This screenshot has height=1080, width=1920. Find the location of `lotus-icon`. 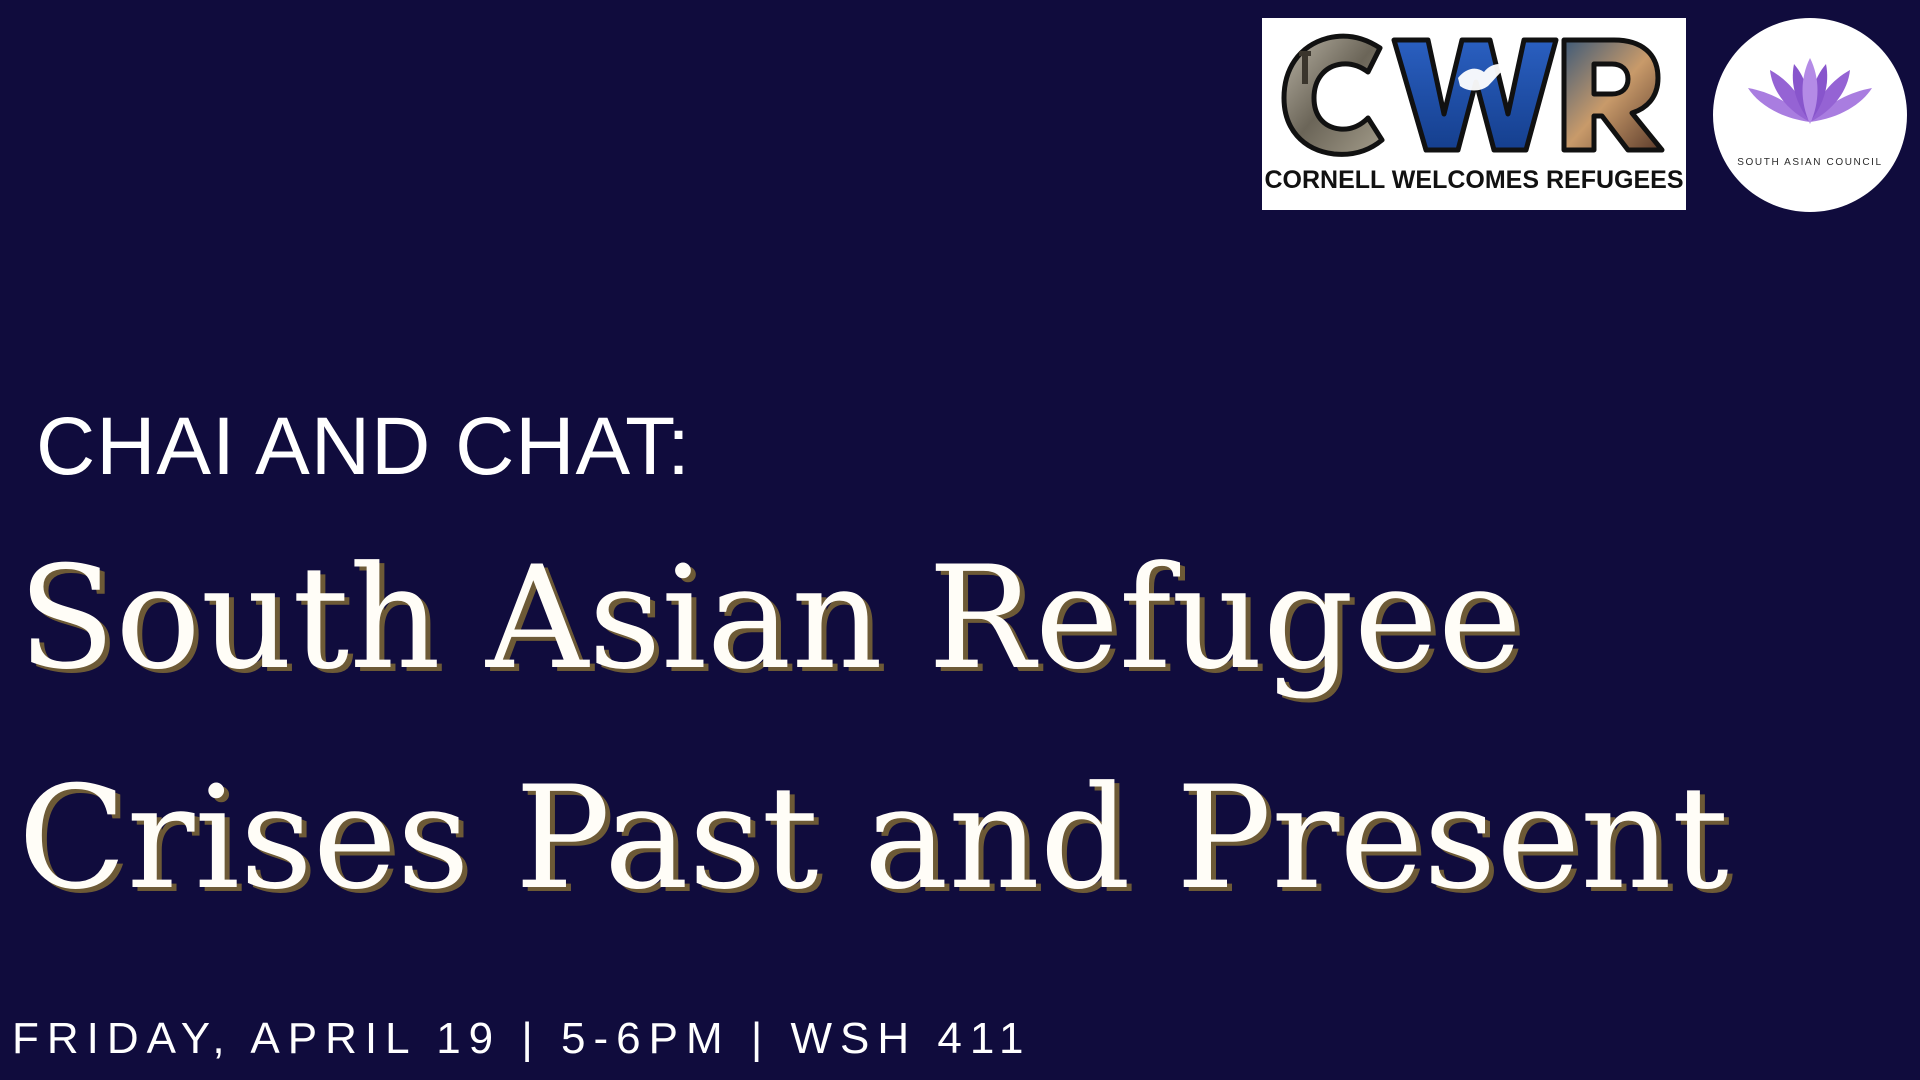

lotus-icon is located at coordinates (1810, 91).